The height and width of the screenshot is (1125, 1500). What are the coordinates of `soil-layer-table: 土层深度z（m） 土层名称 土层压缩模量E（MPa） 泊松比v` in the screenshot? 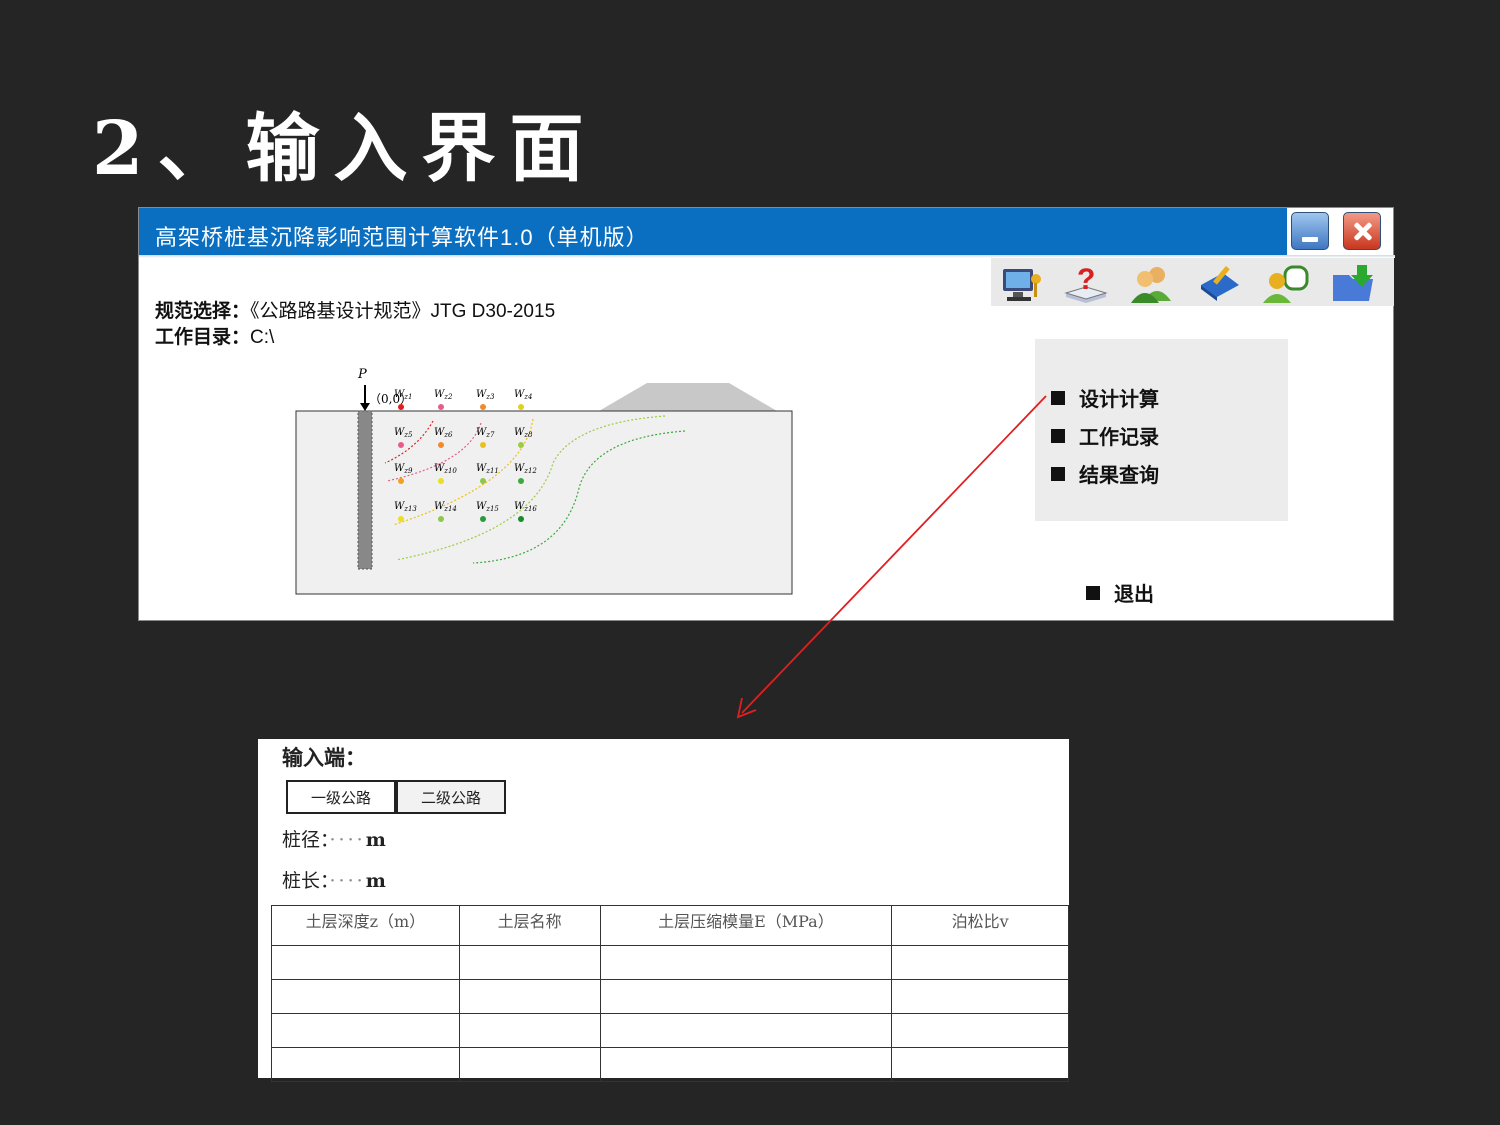 It's located at (670, 993).